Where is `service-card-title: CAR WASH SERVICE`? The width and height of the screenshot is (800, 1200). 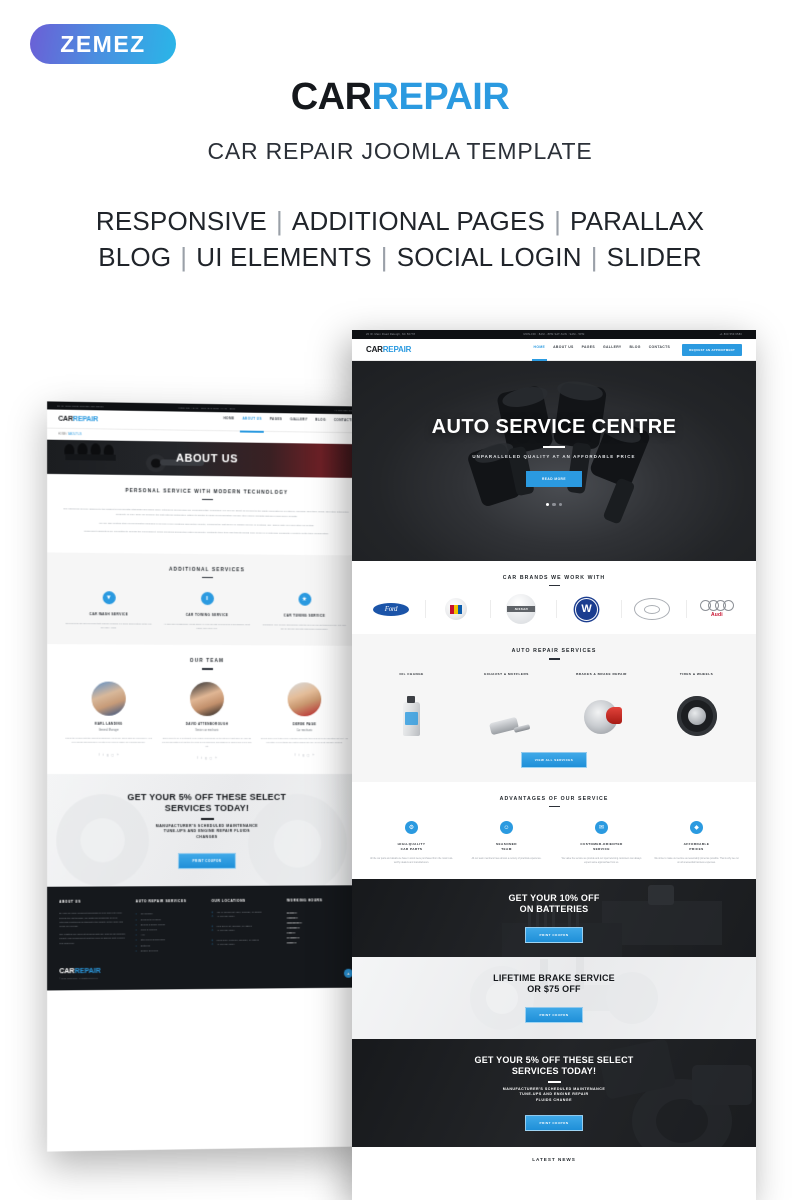
service-card-title: CAR WASH SERVICE is located at coordinates (109, 614).